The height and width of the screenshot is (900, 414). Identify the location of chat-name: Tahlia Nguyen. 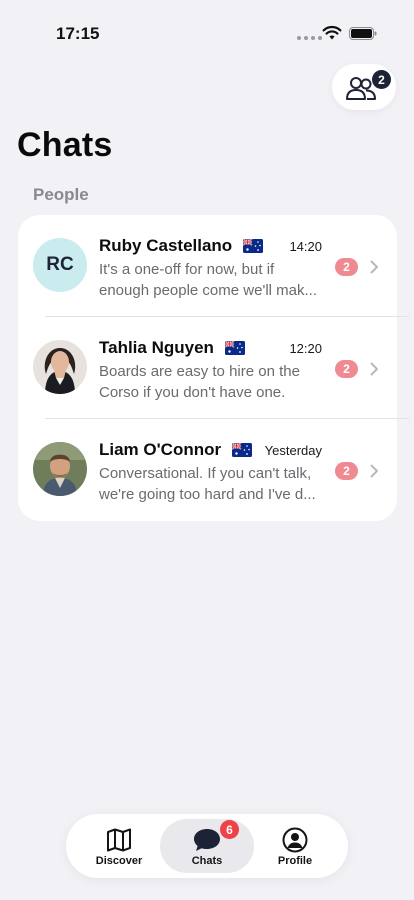
(172, 348).